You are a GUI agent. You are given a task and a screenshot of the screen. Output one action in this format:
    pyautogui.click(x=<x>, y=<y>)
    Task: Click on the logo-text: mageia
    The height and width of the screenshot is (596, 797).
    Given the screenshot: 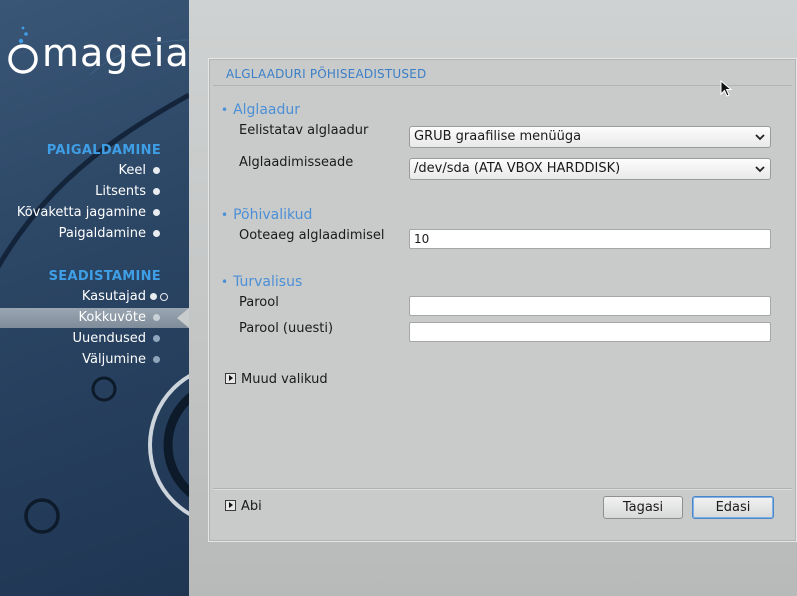 What is the action you would take?
    pyautogui.click(x=115, y=53)
    